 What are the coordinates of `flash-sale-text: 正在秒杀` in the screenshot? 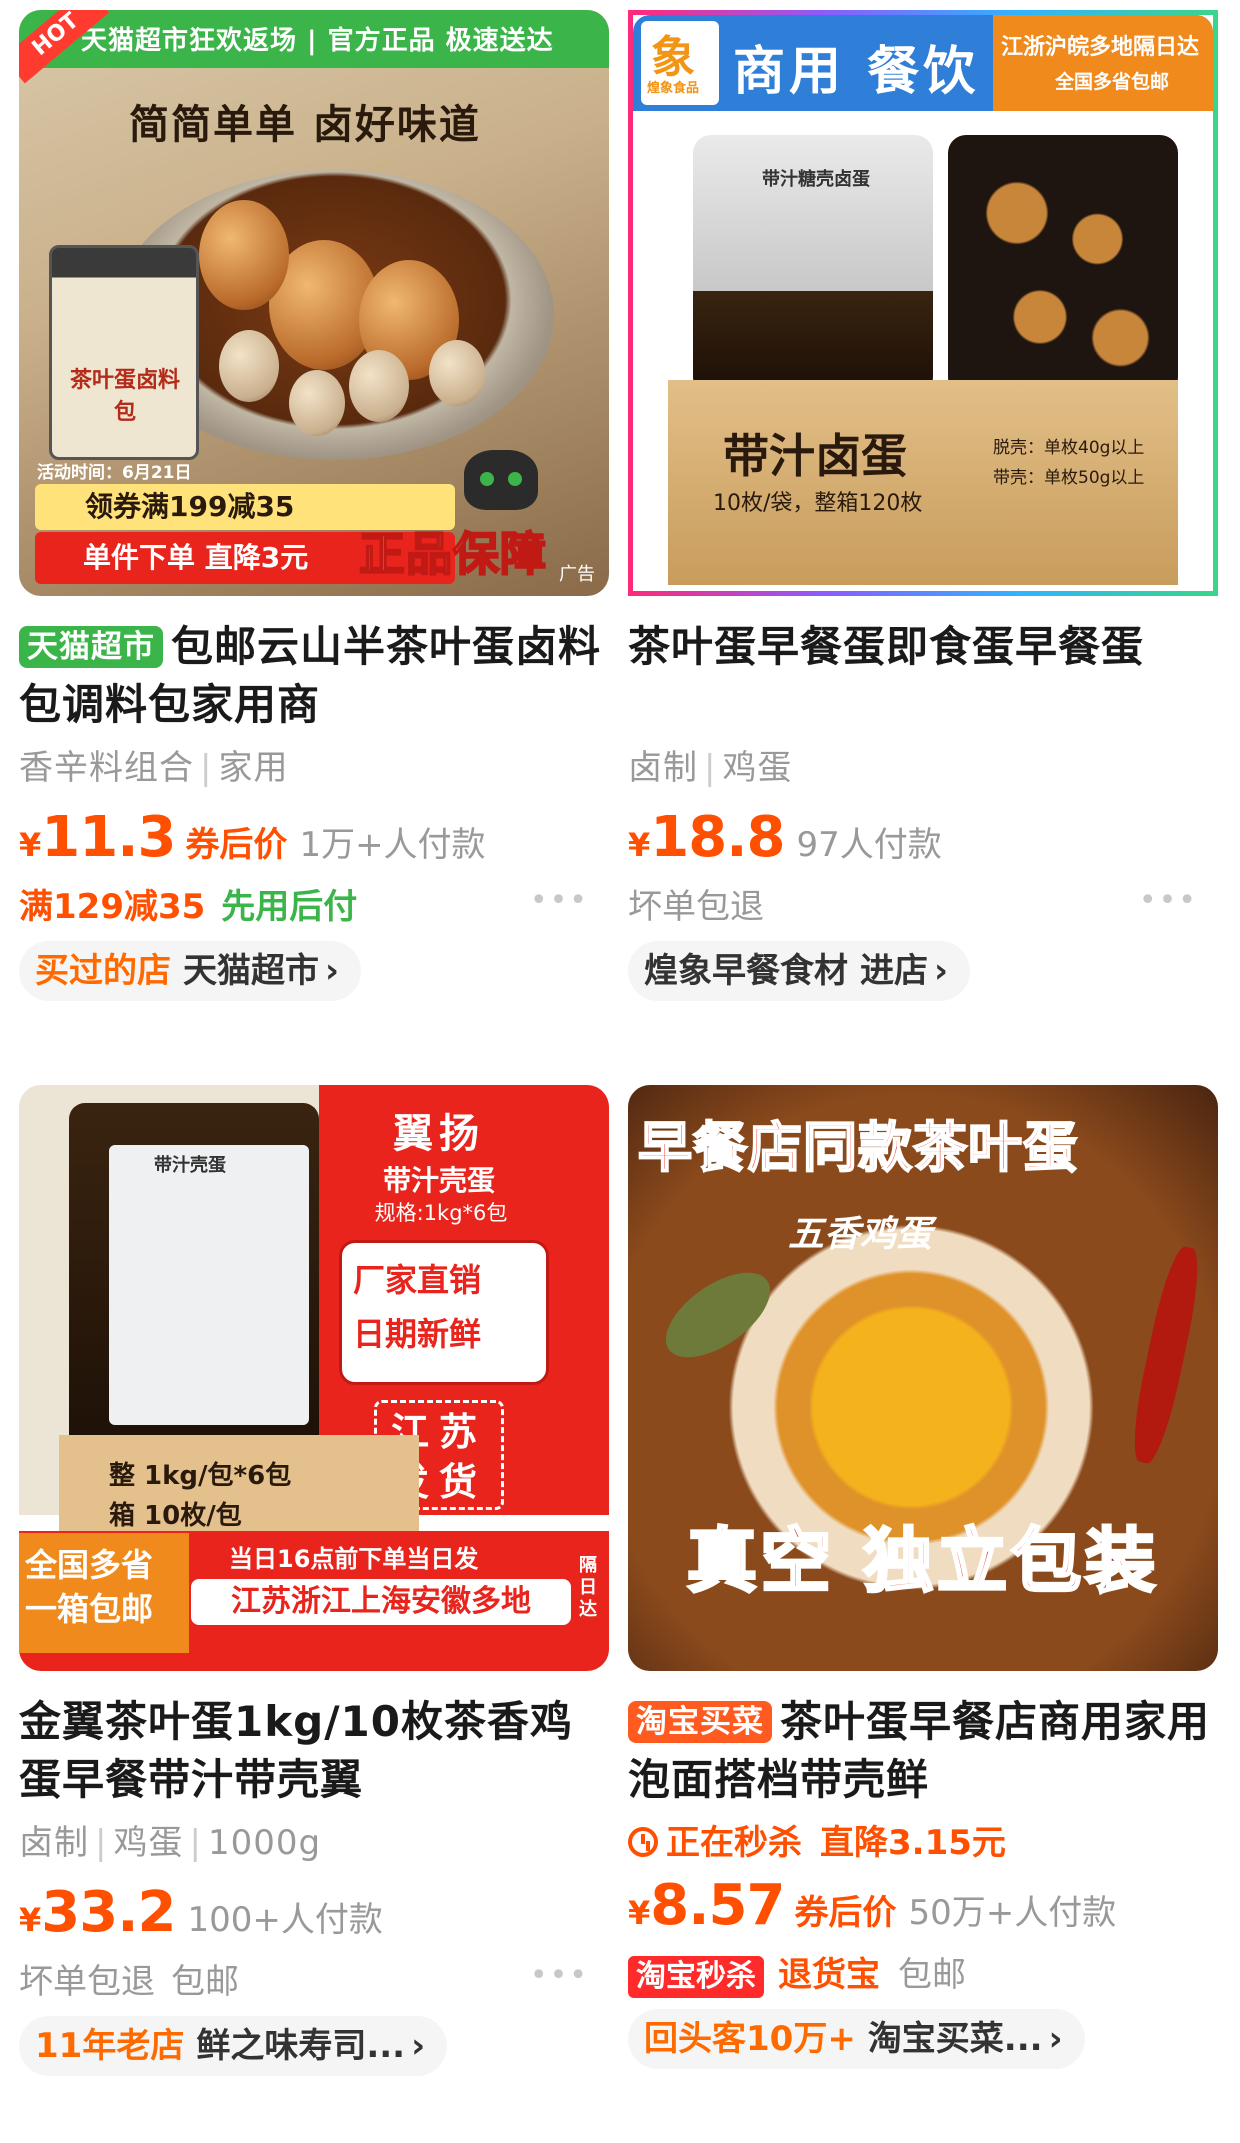 It's located at (734, 1843).